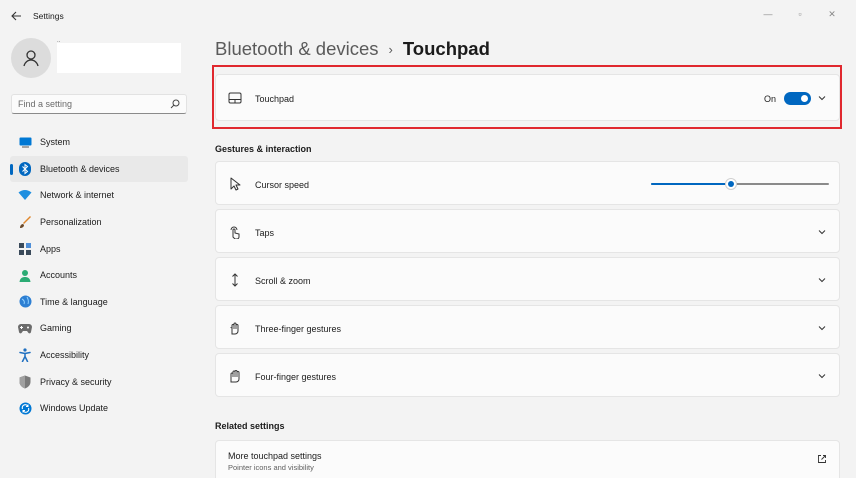  I want to click on system-icon, so click(25, 142).